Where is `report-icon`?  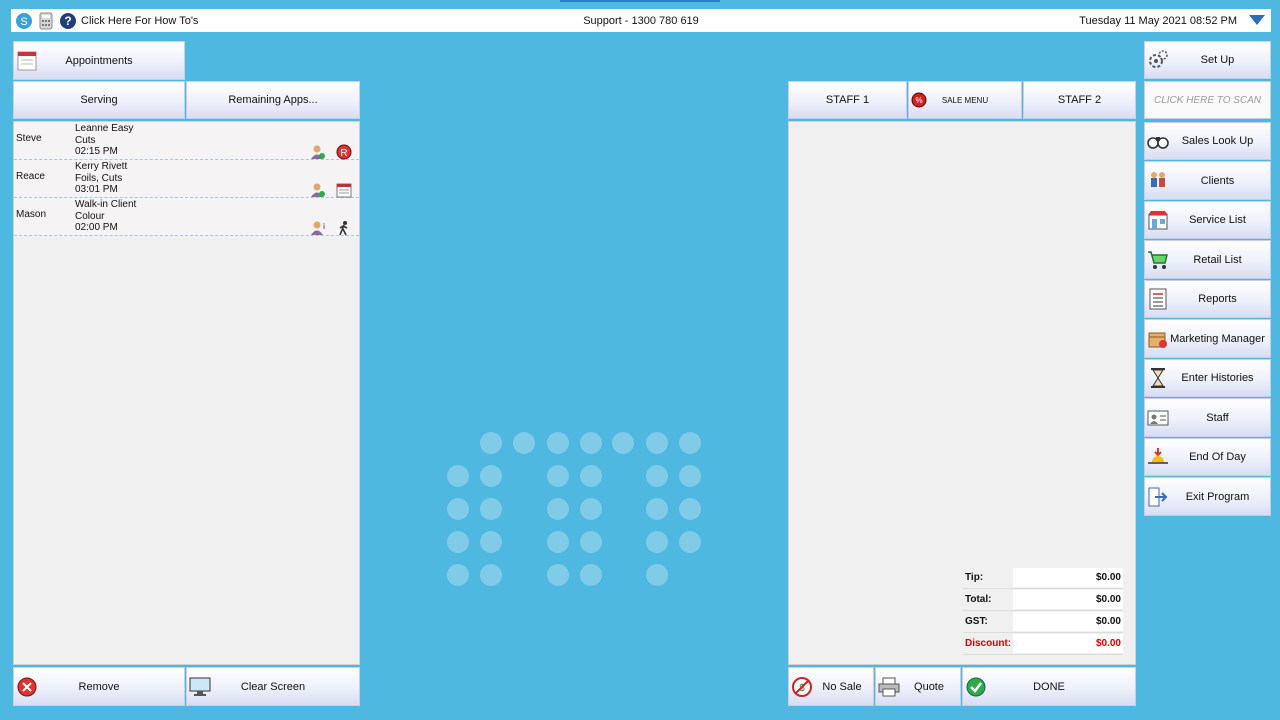
report-icon is located at coordinates (1158, 299).